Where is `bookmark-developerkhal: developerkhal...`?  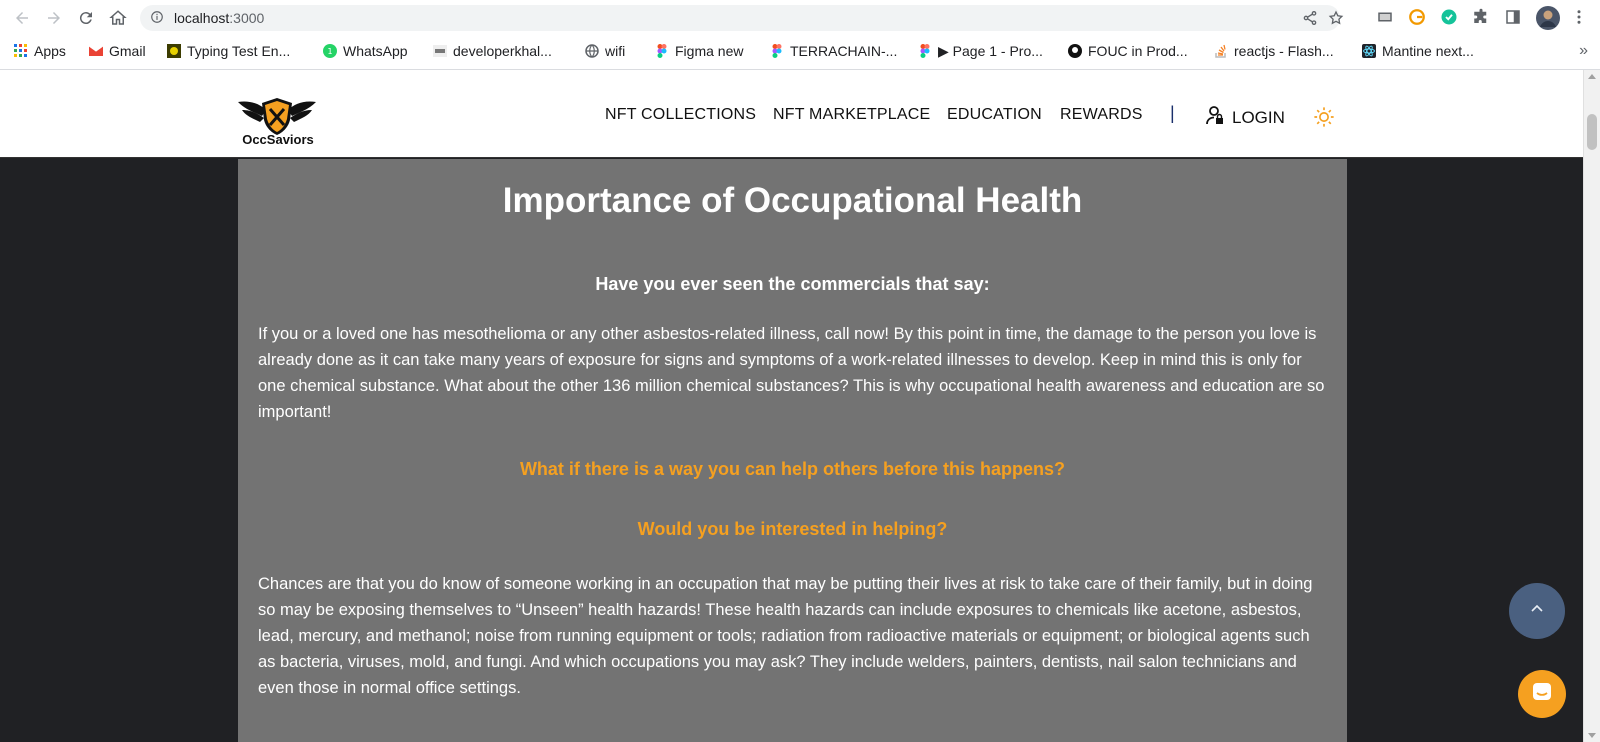
bookmark-developerkhal: developerkhal... is located at coordinates (492, 51).